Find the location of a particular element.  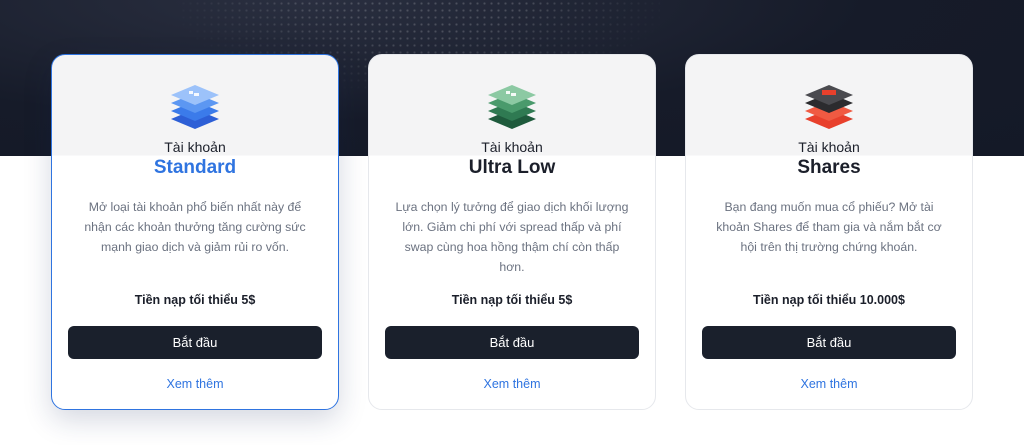

card-title: Standard is located at coordinates (195, 167).